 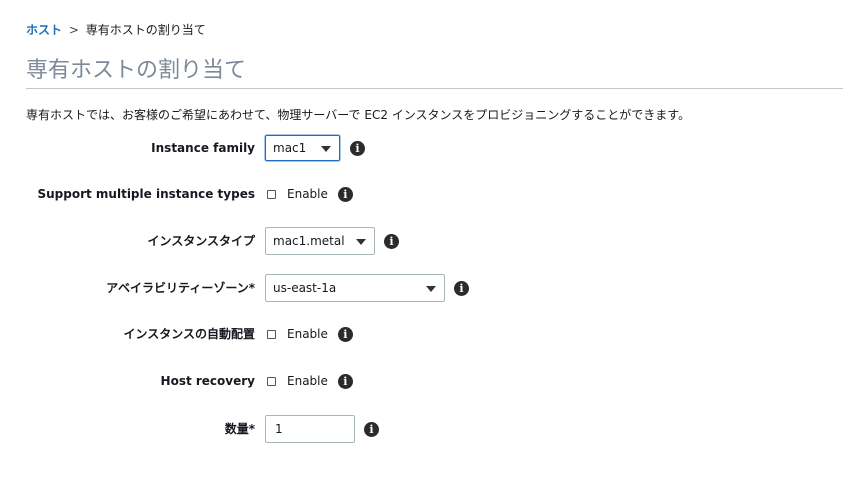 I want to click on quantity-label: 数量*, so click(x=239, y=429).